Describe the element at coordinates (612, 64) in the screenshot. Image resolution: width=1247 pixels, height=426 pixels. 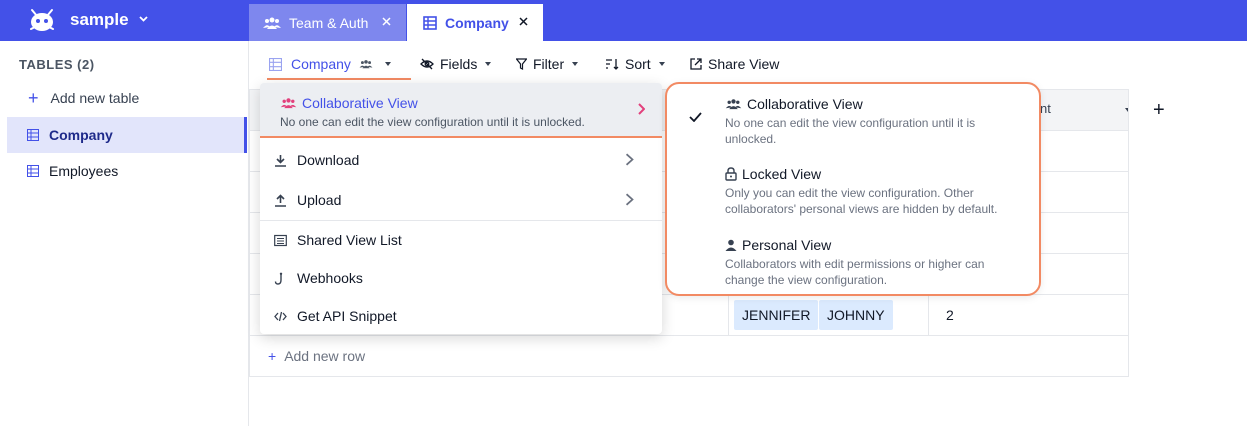
I see `sort-icon` at that location.